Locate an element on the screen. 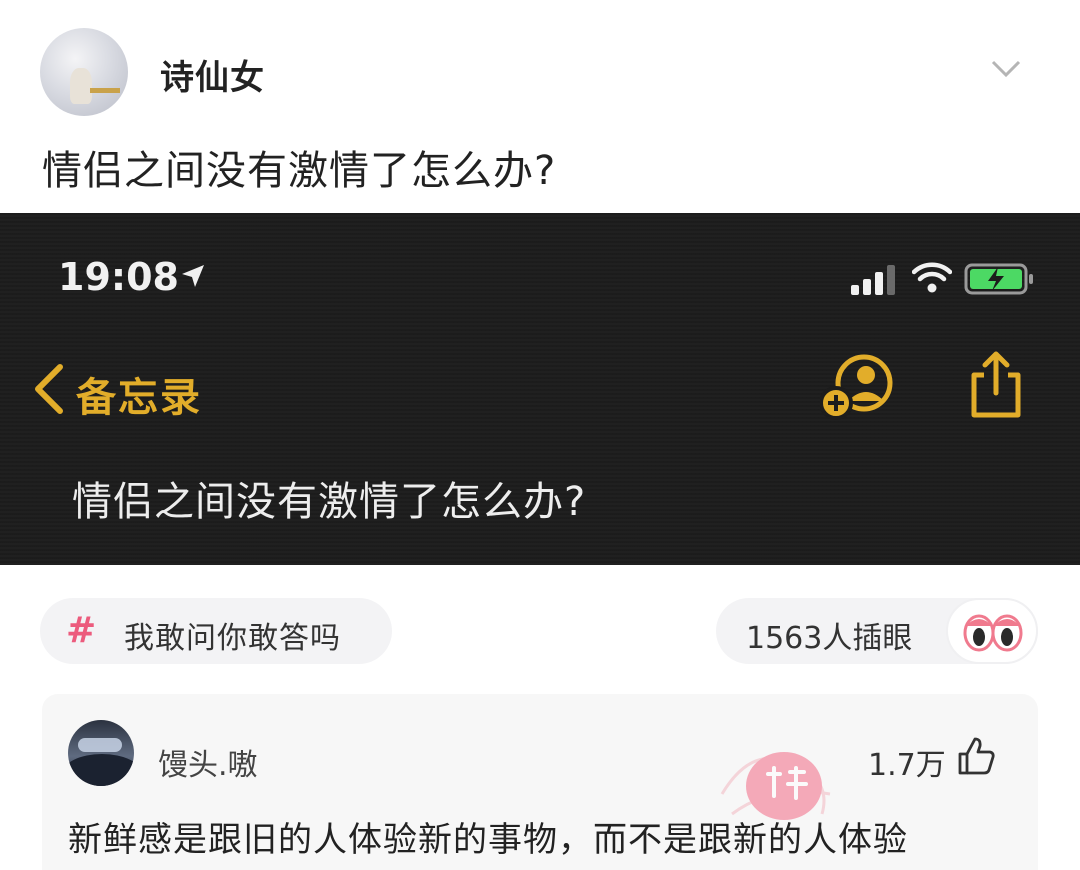  wifi-icon is located at coordinates (932, 277).